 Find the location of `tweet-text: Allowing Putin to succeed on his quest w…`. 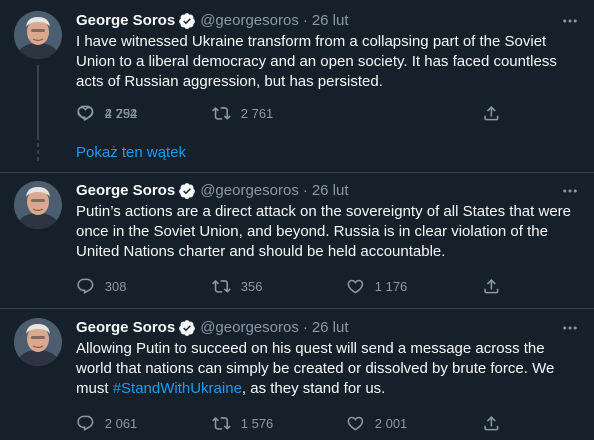

tweet-text: Allowing Putin to succeed on his quest w… is located at coordinates (328, 369).